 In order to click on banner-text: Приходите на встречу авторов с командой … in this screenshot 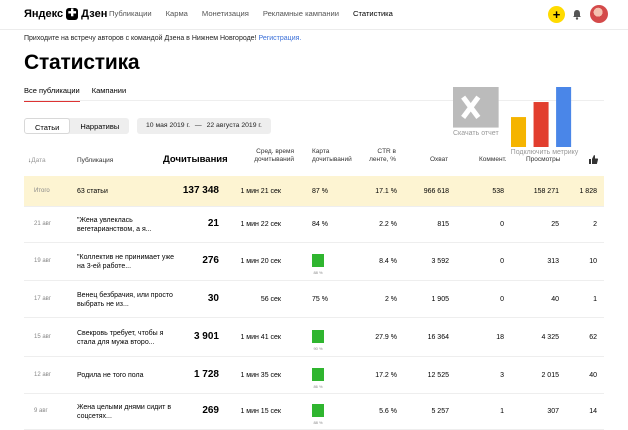, I will do `click(140, 38)`.